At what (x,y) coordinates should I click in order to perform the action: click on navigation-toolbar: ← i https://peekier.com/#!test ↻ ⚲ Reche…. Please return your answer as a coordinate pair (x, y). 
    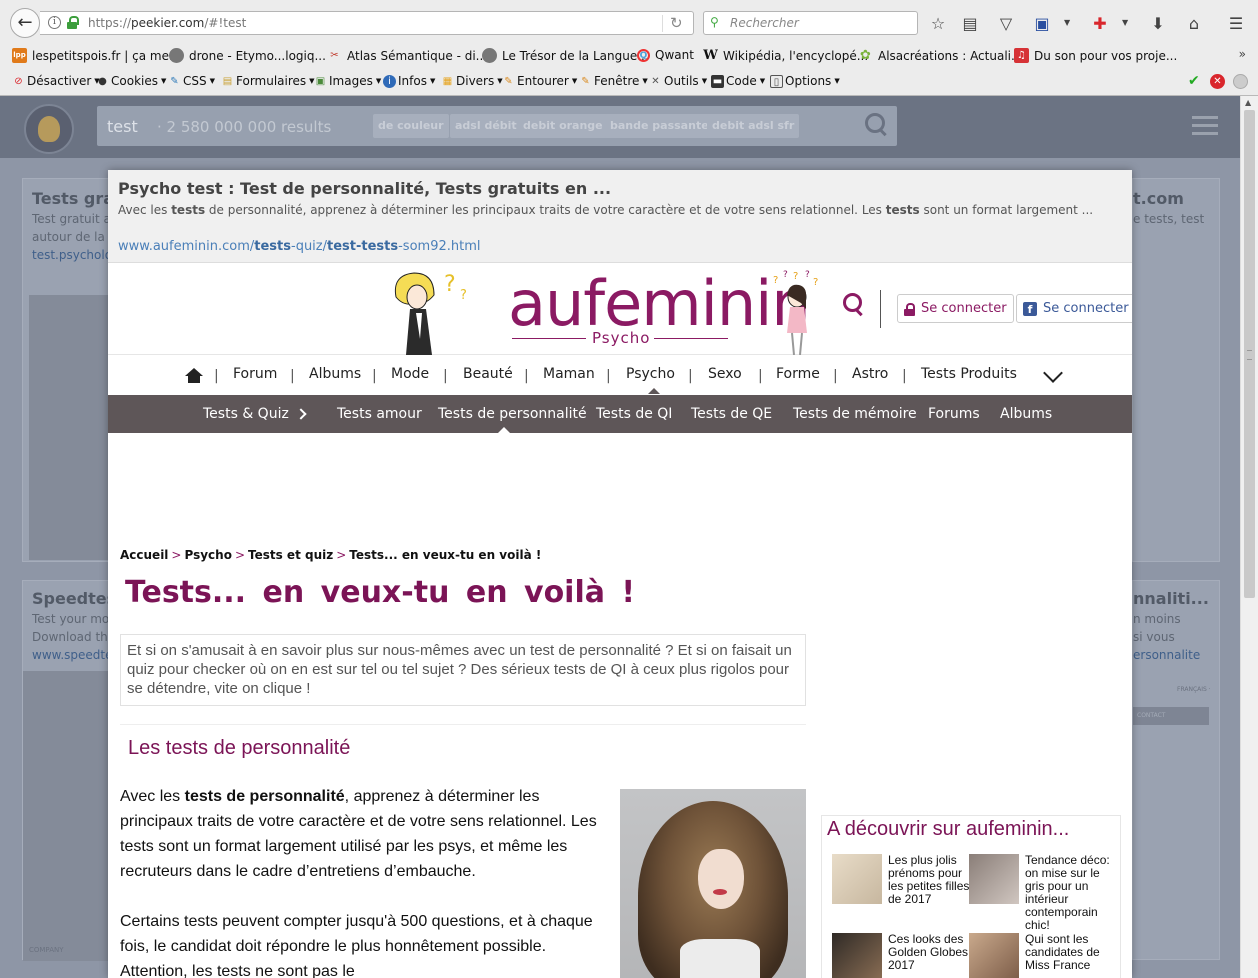
    Looking at the image, I should click on (629, 23).